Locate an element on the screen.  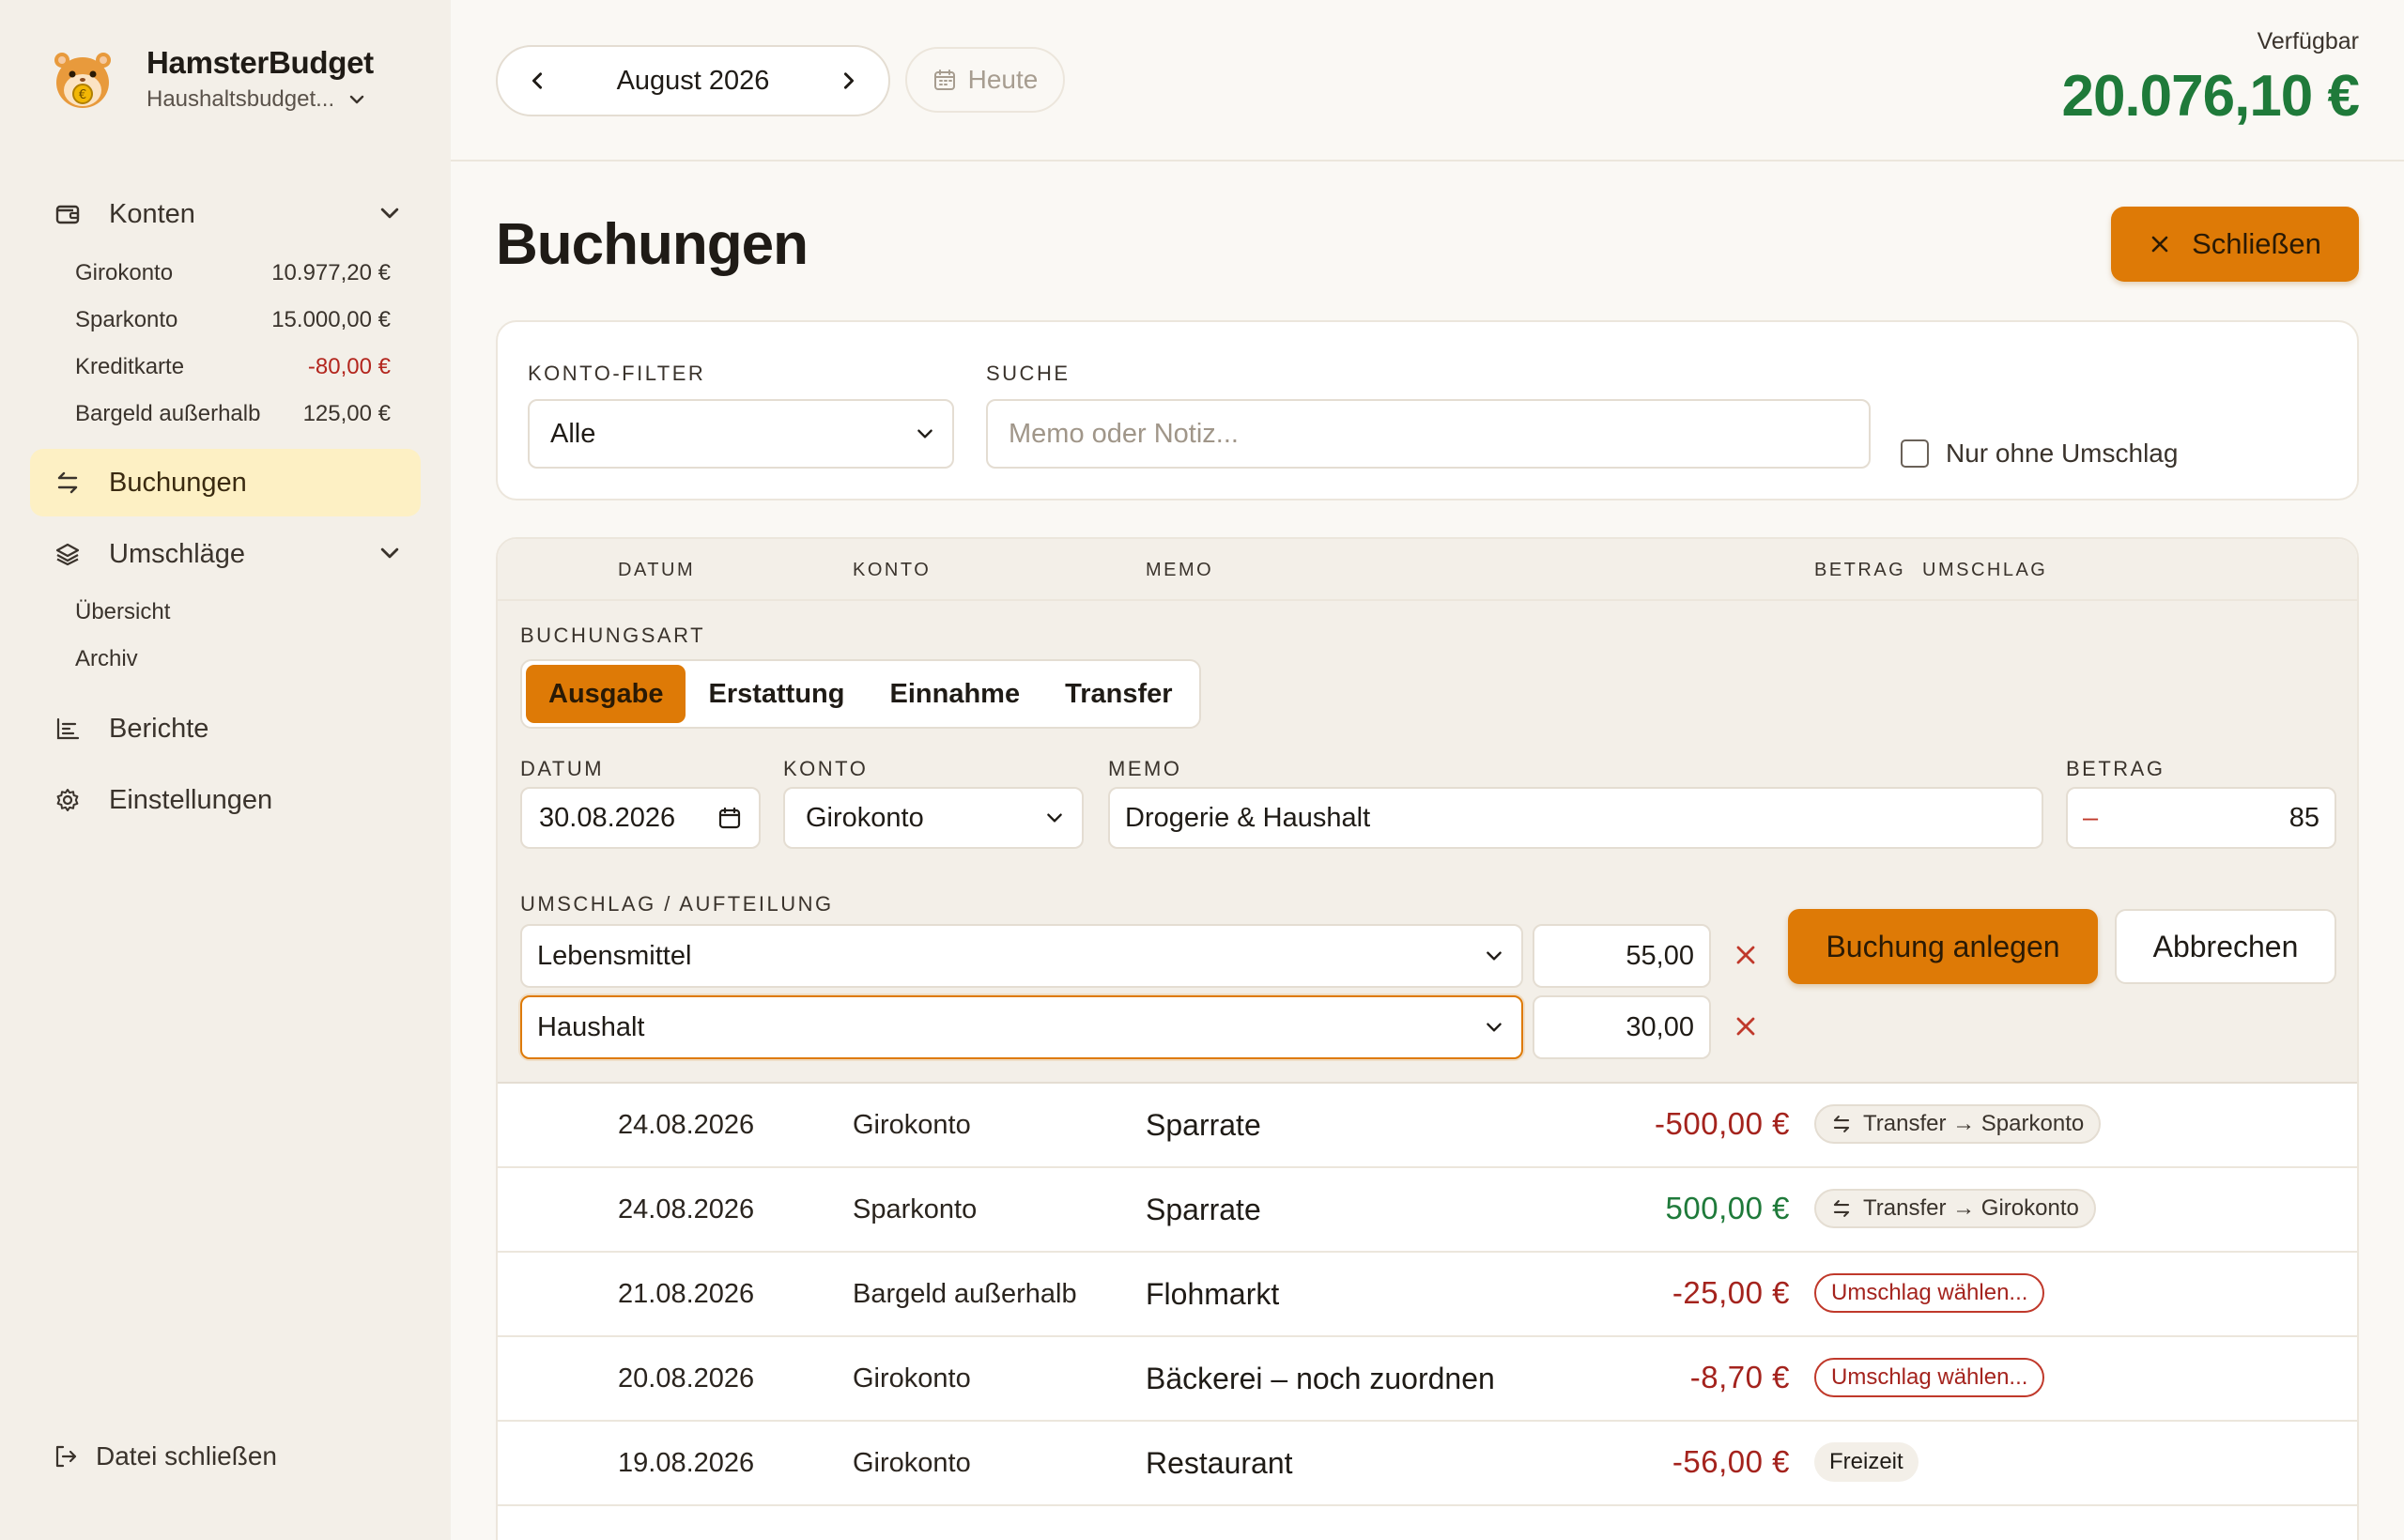
account-name: Girokonto is located at coordinates (124, 272).